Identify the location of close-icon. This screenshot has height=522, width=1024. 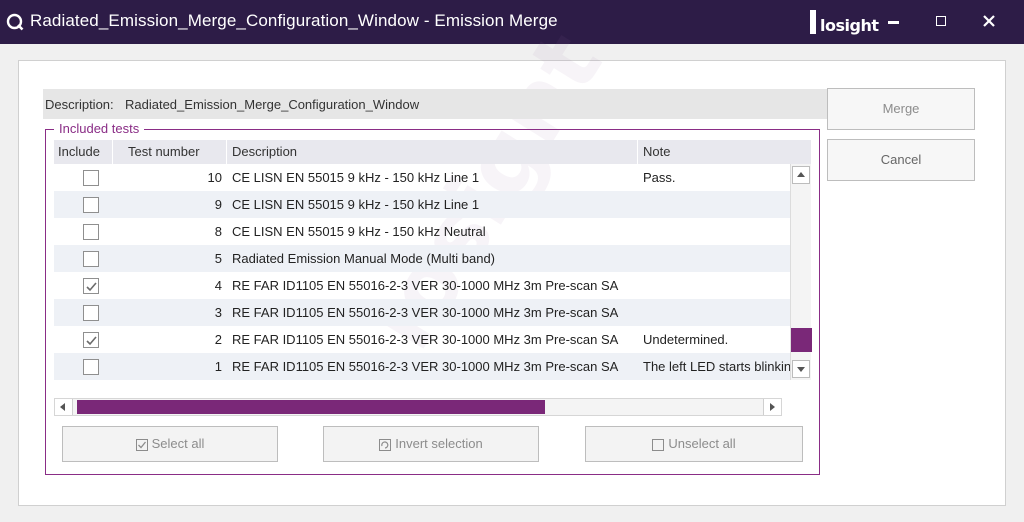
(989, 21).